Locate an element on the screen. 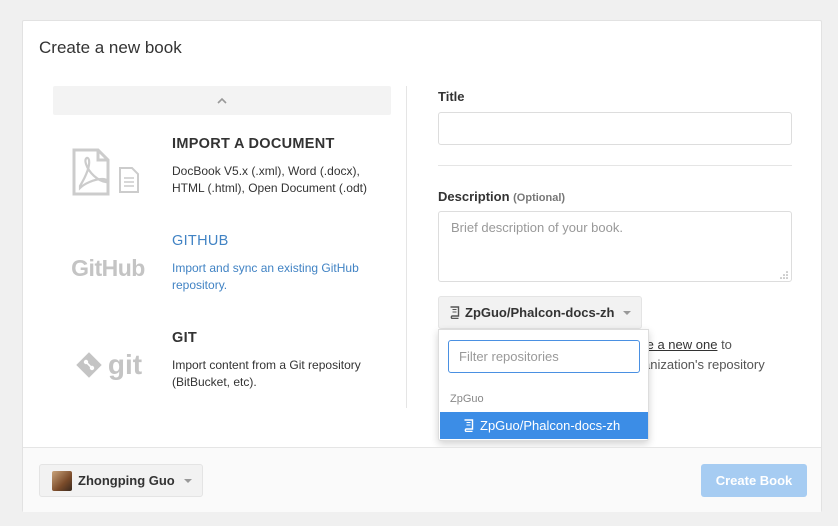 Image resolution: width=838 pixels, height=526 pixels. optional-hint: (Optional) is located at coordinates (539, 198).